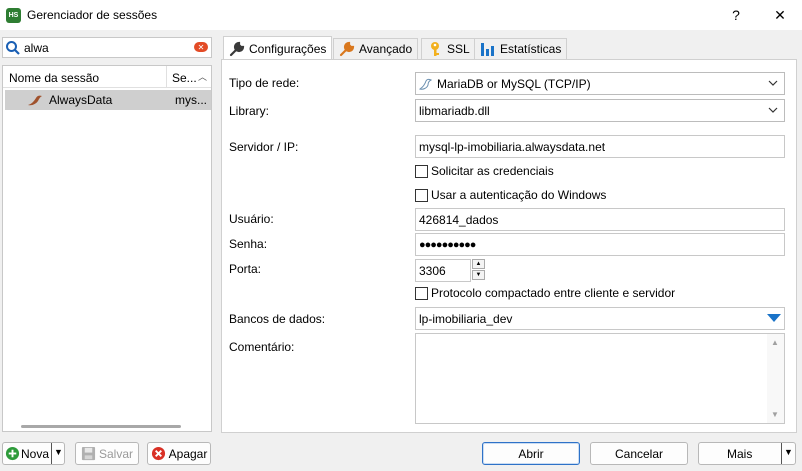 Image resolution: width=802 pixels, height=471 pixels. What do you see at coordinates (492, 171) in the screenshot?
I see `ask-credentials-label: Solicitar as credenciais` at bounding box center [492, 171].